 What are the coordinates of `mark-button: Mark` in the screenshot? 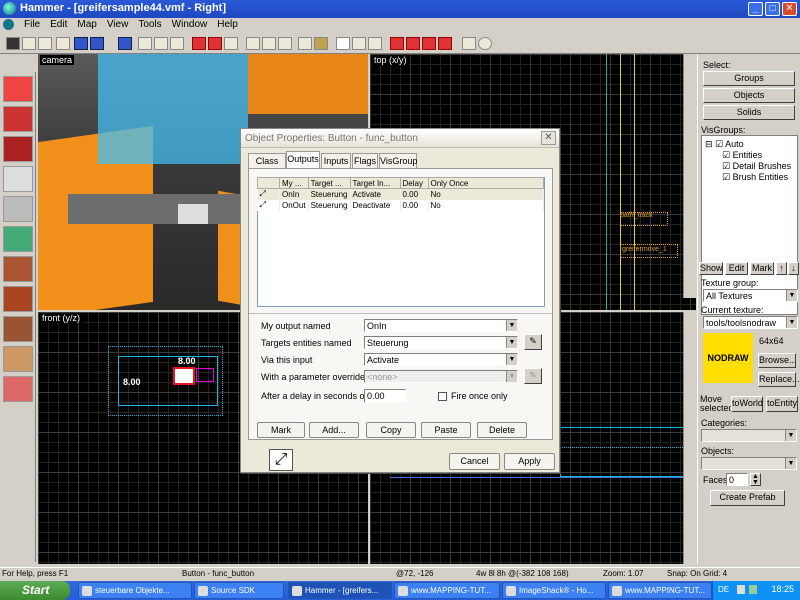 It's located at (281, 430).